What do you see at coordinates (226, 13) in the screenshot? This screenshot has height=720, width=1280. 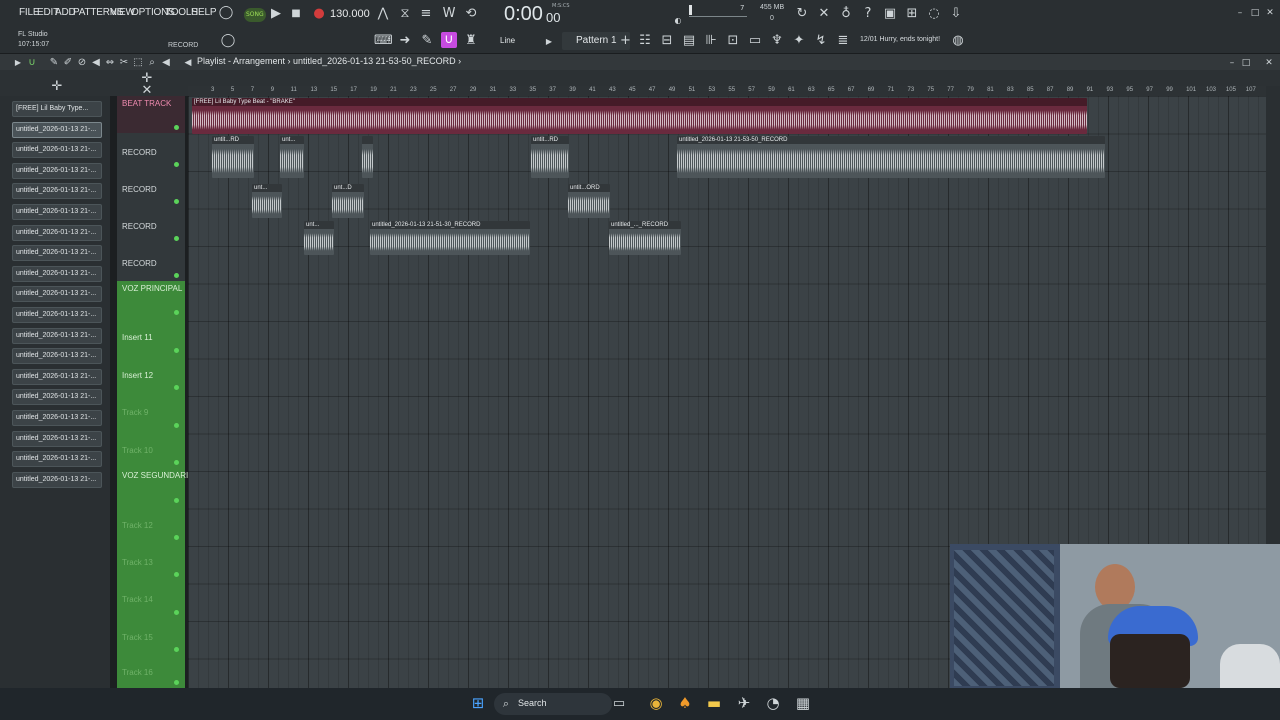 I see `metronome-knob-icon: ◯` at bounding box center [226, 13].